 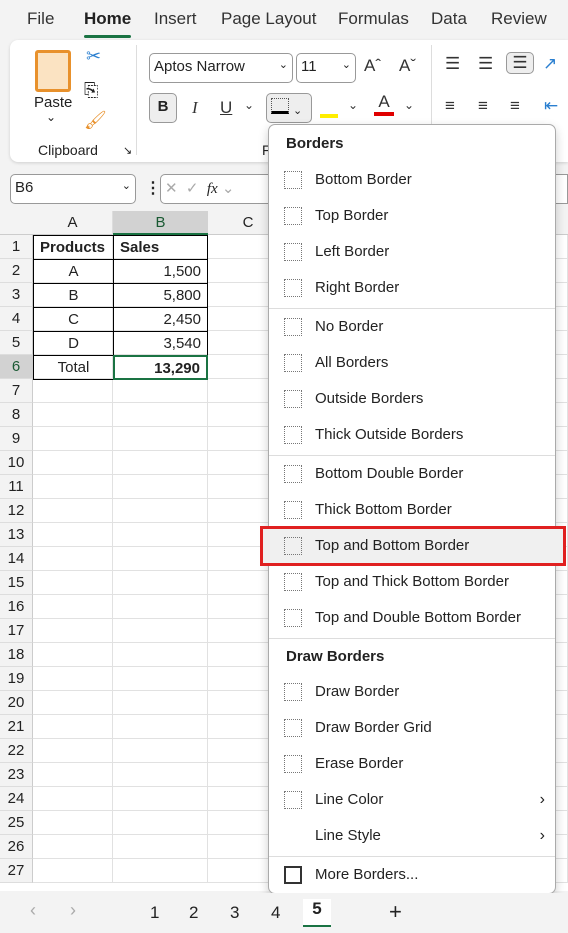 What do you see at coordinates (413, 546) in the screenshot?
I see `menu-item-top-and-bottom-border: Top and Bottom Border` at bounding box center [413, 546].